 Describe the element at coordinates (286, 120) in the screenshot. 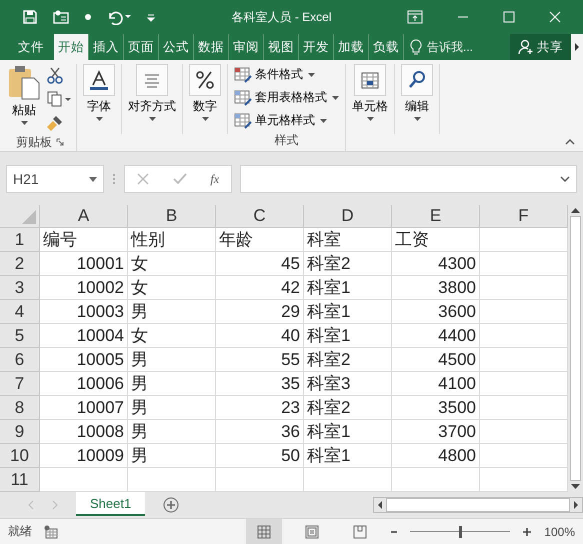

I see `style-button: 单元格样式` at that location.